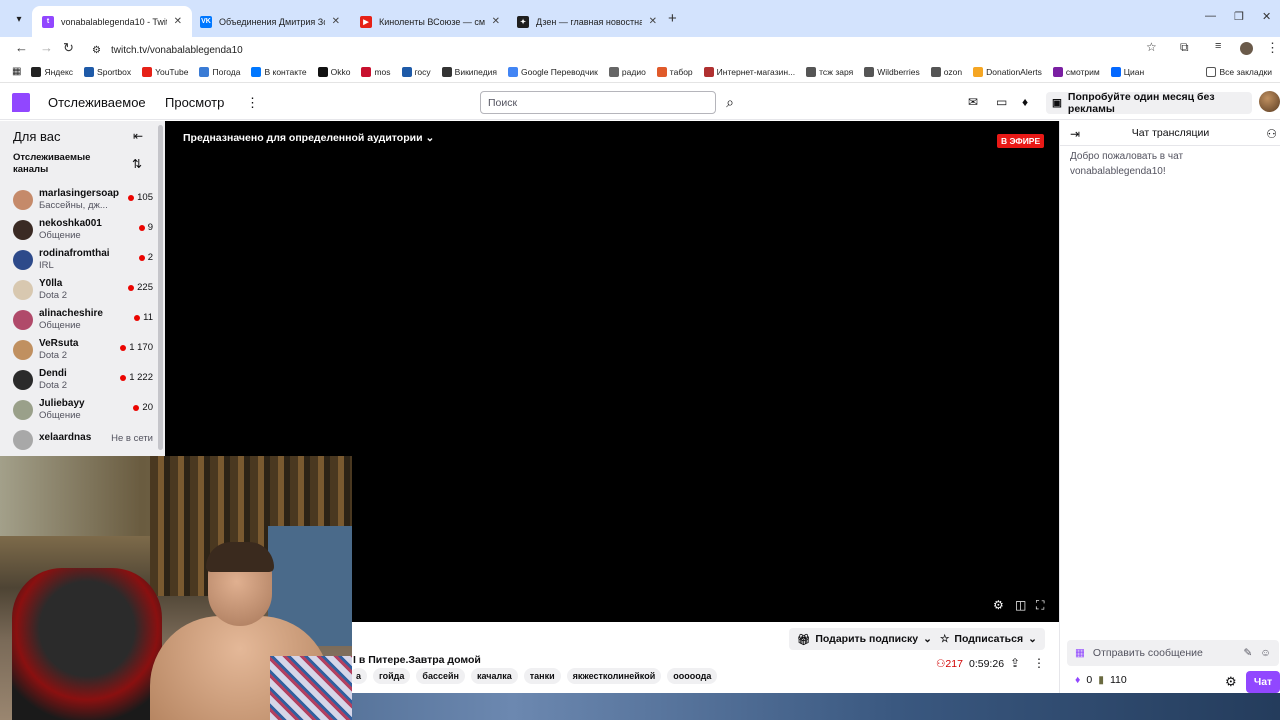 The image size is (1280, 720). I want to click on bookmark-item: Sportbox, so click(107, 71).